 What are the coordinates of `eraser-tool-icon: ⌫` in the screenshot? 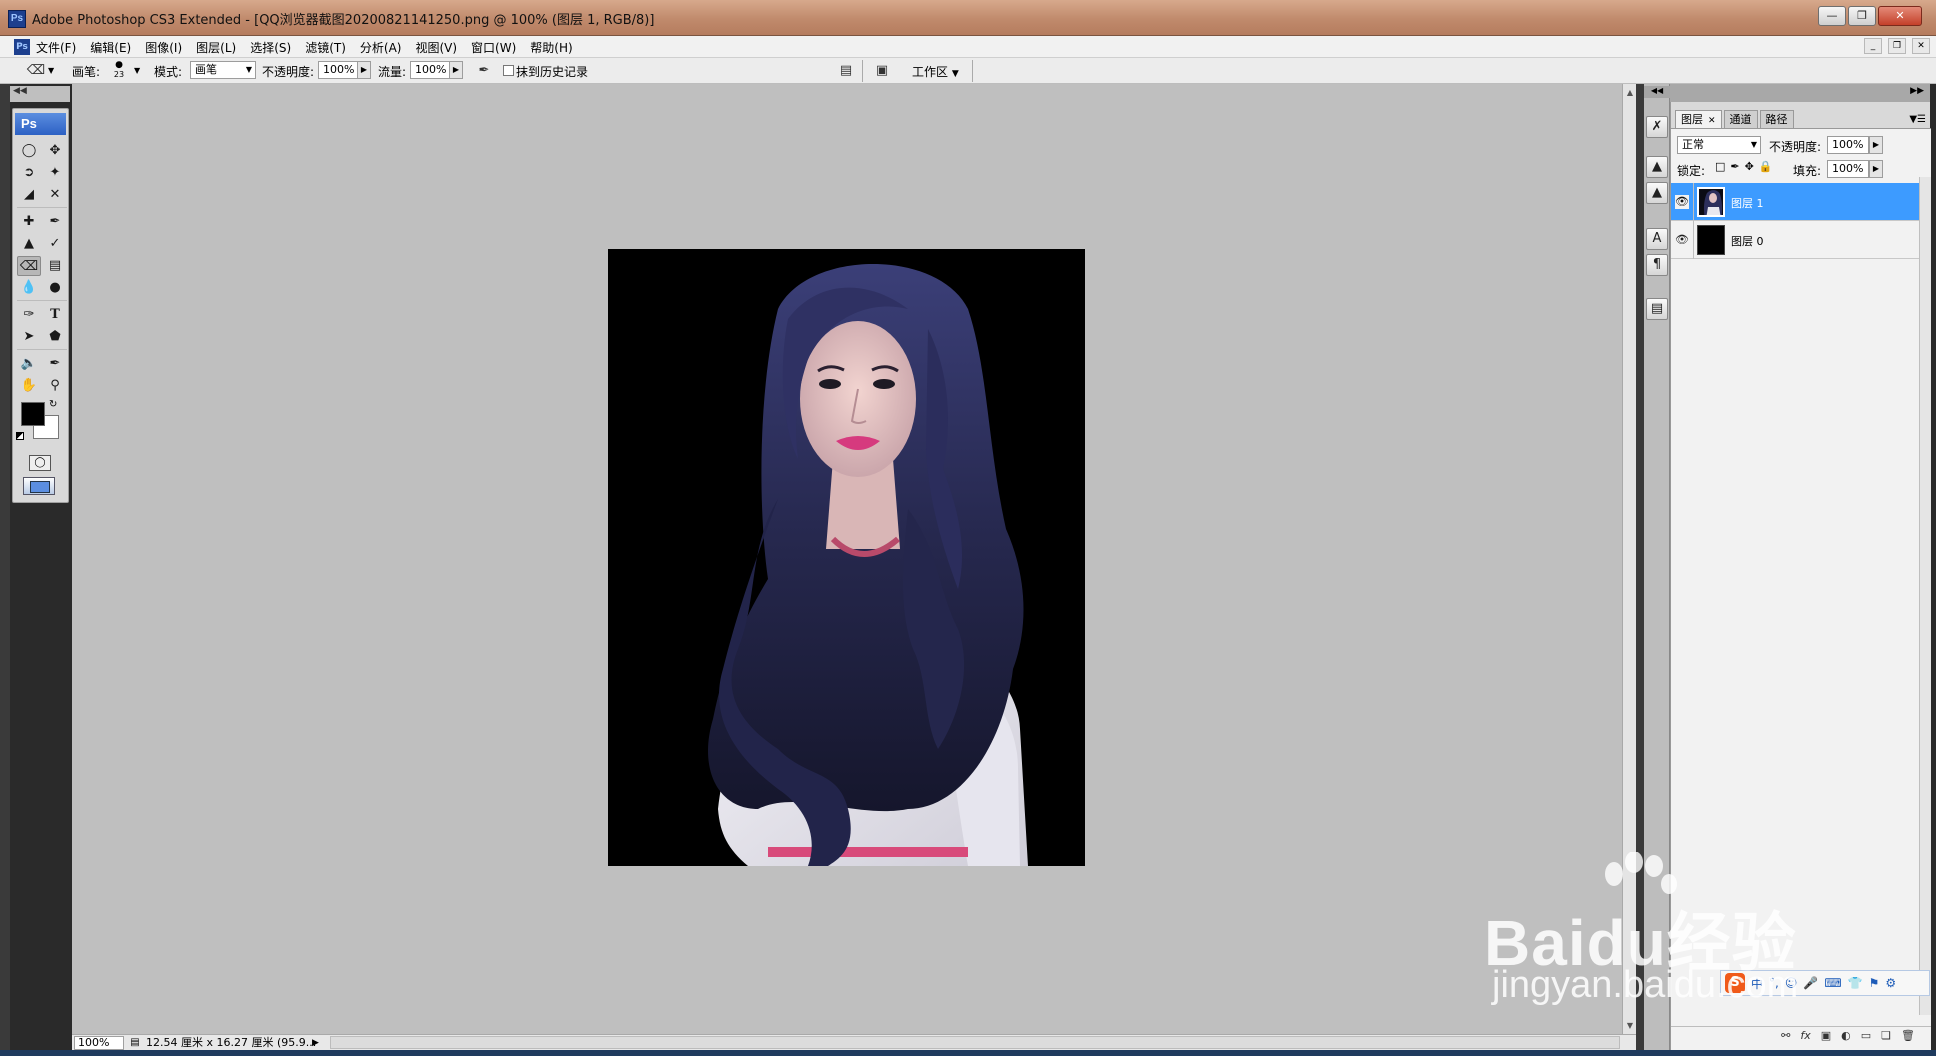 It's located at (29, 266).